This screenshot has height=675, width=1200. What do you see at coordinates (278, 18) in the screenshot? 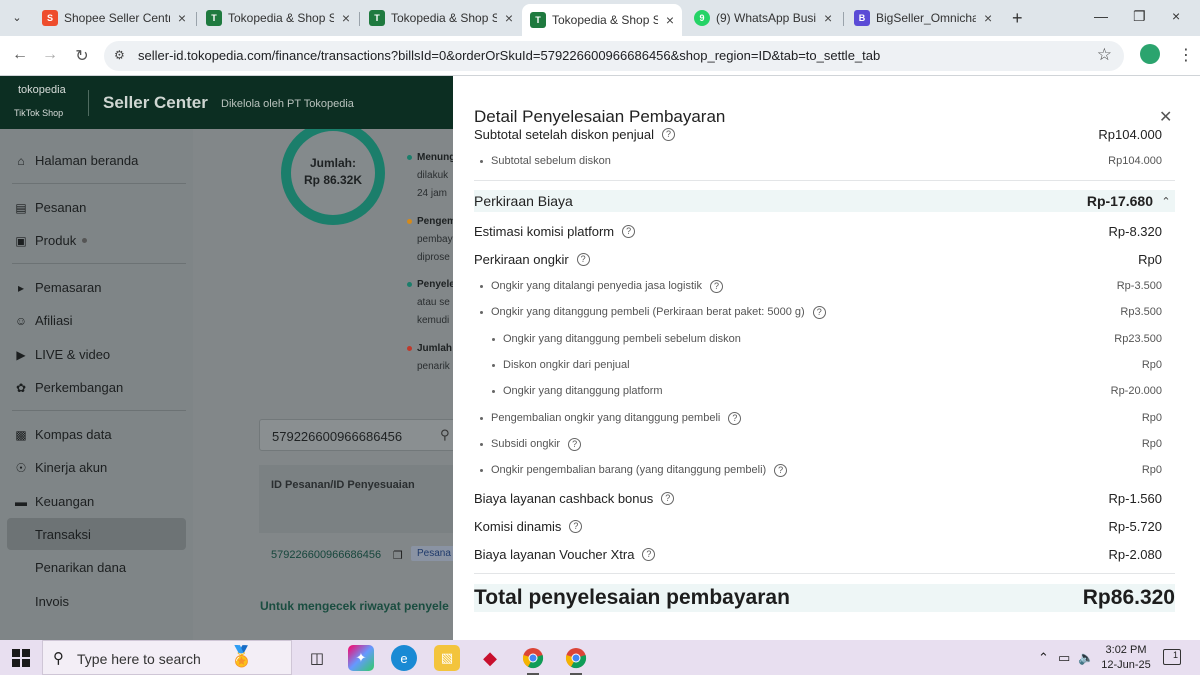
I see `tab-tokopedia-1: T Tokopedia & Shop Se ×` at bounding box center [278, 18].